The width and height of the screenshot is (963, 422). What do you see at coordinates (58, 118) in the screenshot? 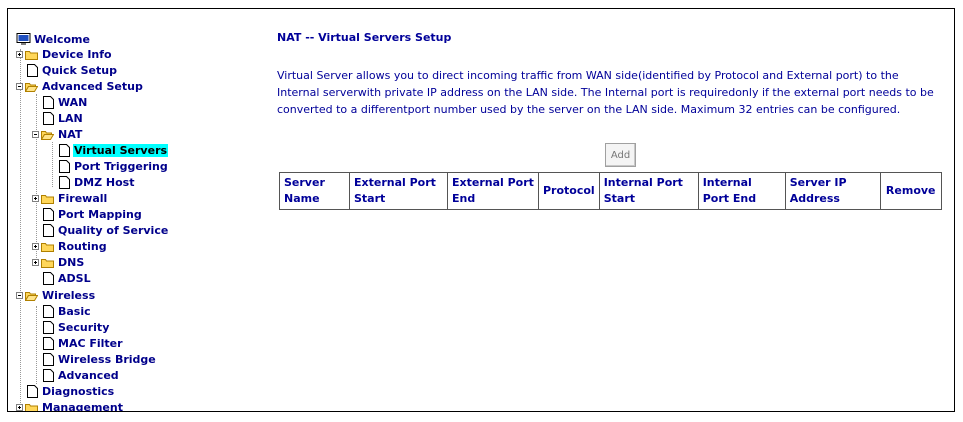
I see `tree-item-lan: LAN` at bounding box center [58, 118].